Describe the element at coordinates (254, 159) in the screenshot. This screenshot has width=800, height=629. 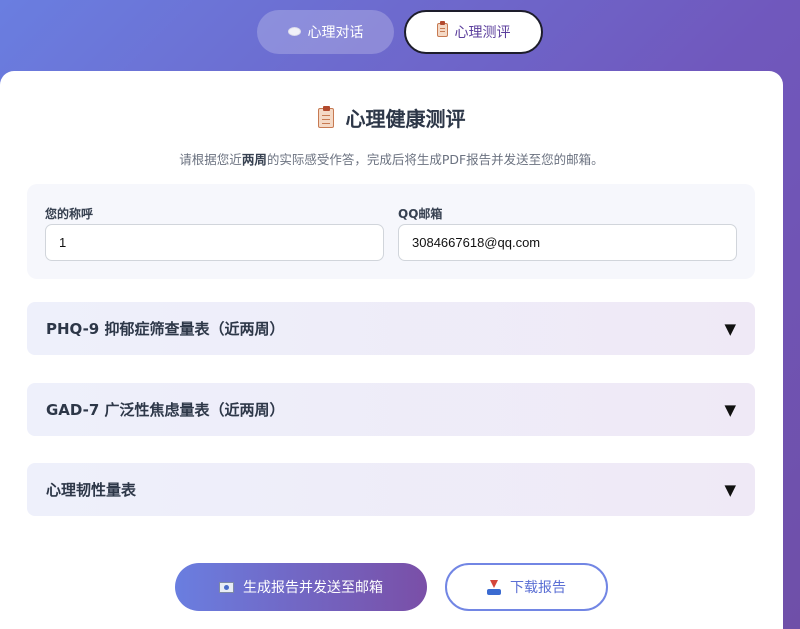
I see `subtitle-emphasis: 两周` at that location.